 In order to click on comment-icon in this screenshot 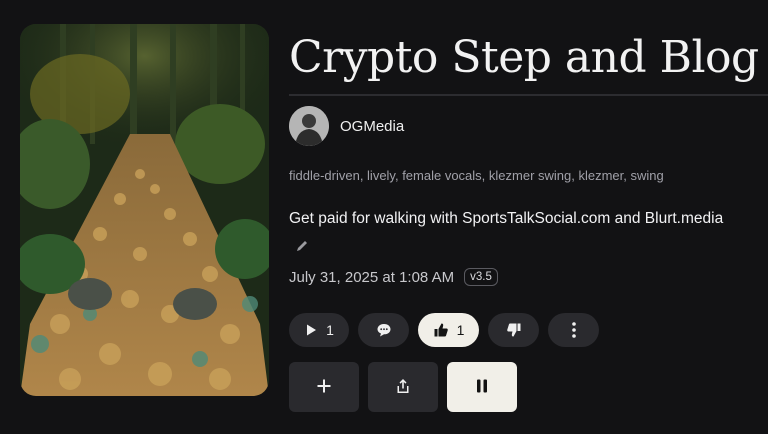, I will do `click(384, 330)`.